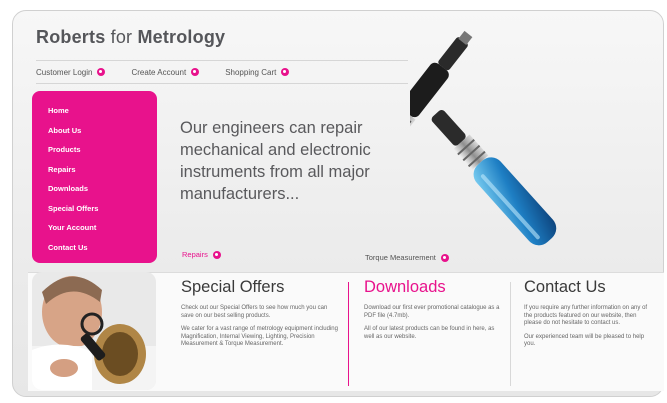  Describe the element at coordinates (102, 228) in the screenshot. I see `sidenav-item-your-account: Your Account` at that location.